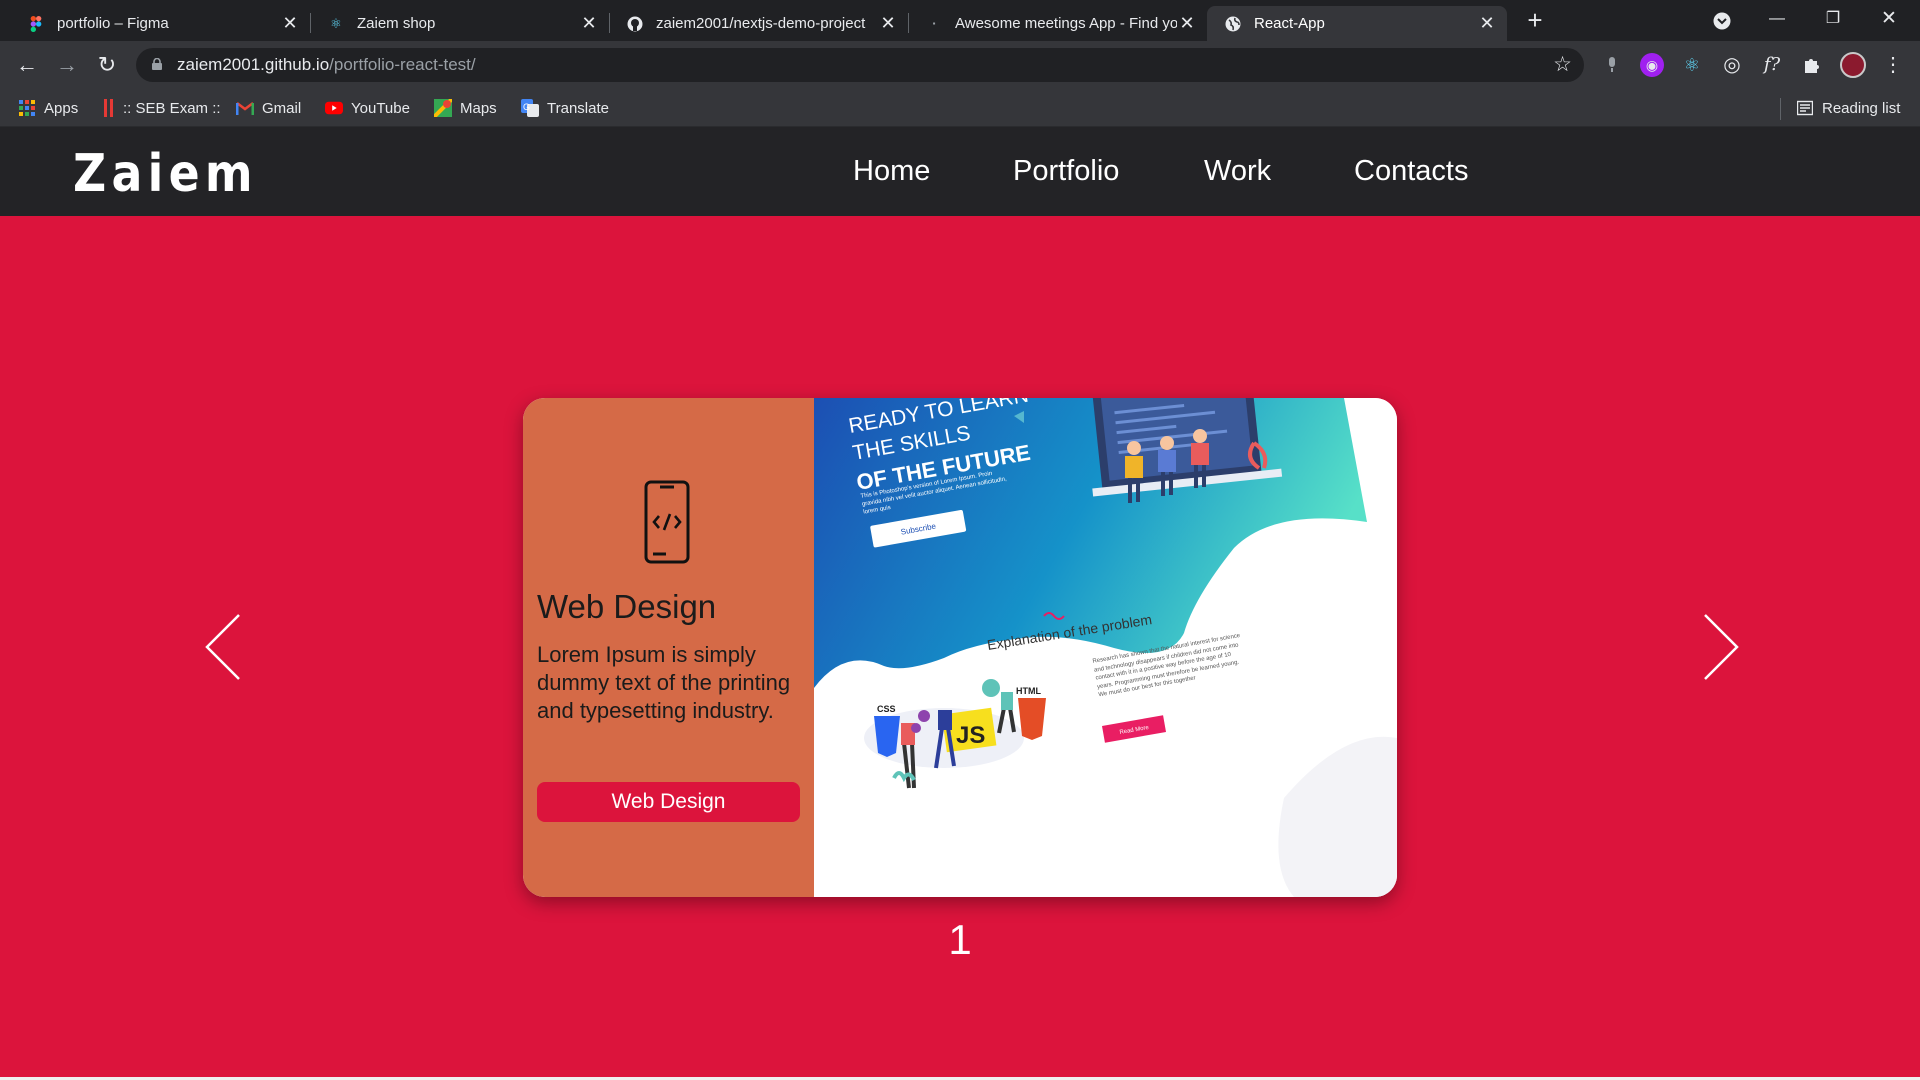 The width and height of the screenshot is (1920, 1080). What do you see at coordinates (1357, 23) in the screenshot?
I see `tab-react-app: React-App ✕` at bounding box center [1357, 23].